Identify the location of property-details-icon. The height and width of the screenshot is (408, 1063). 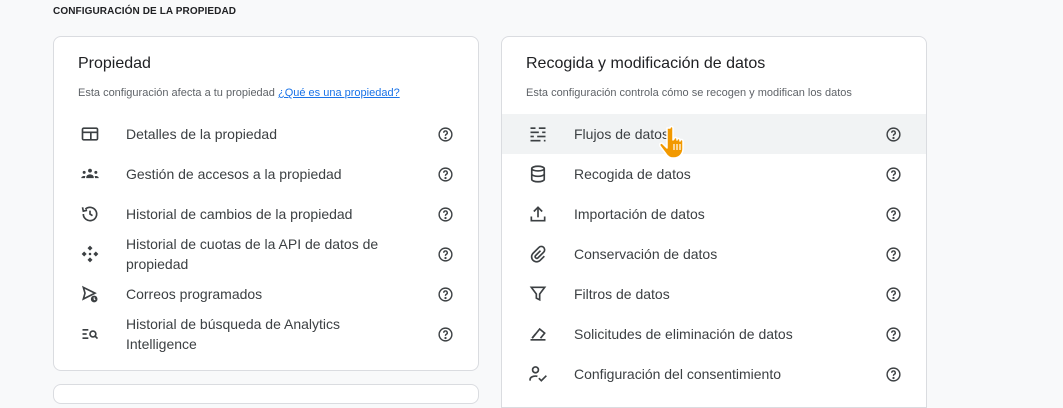
(90, 134).